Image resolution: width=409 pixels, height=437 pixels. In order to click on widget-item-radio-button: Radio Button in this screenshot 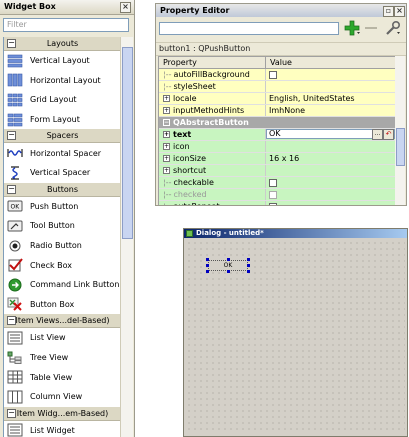, I will do `click(62, 246)`.